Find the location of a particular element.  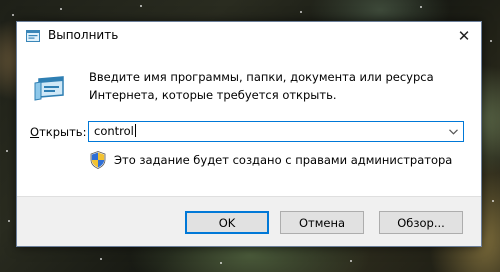

text-caret is located at coordinates (135, 130).